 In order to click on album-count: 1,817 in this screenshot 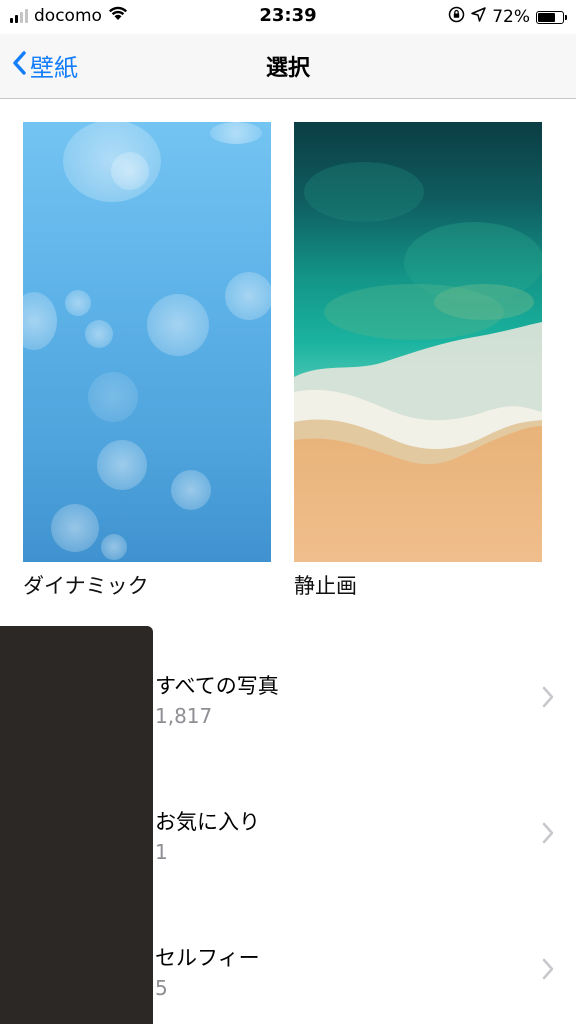, I will do `click(184, 716)`.